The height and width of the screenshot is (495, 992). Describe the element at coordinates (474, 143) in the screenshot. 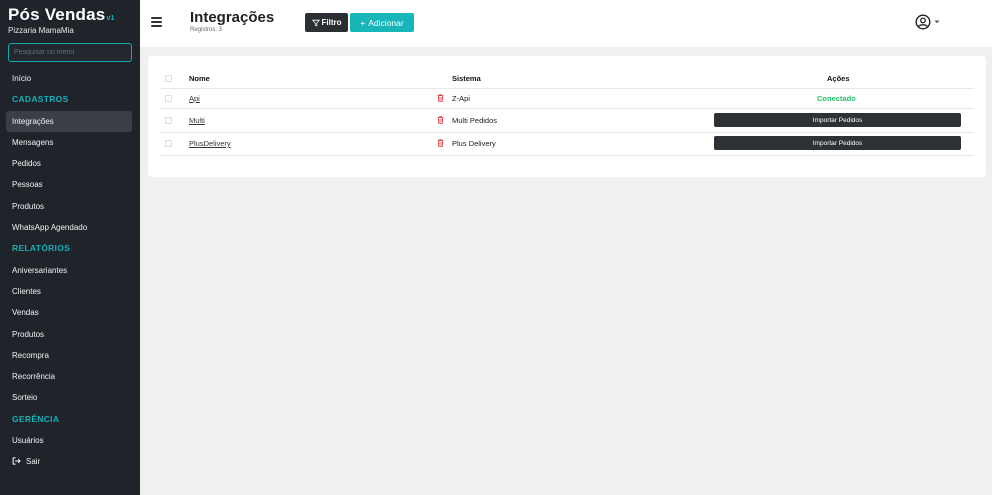

I see `row-system: Plus Delivery` at that location.